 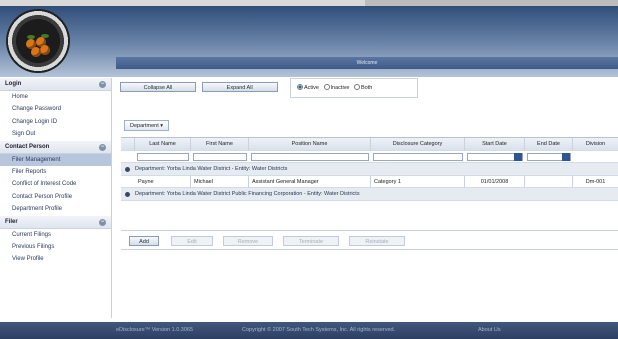 I want to click on column-header: Position Name, so click(x=310, y=144).